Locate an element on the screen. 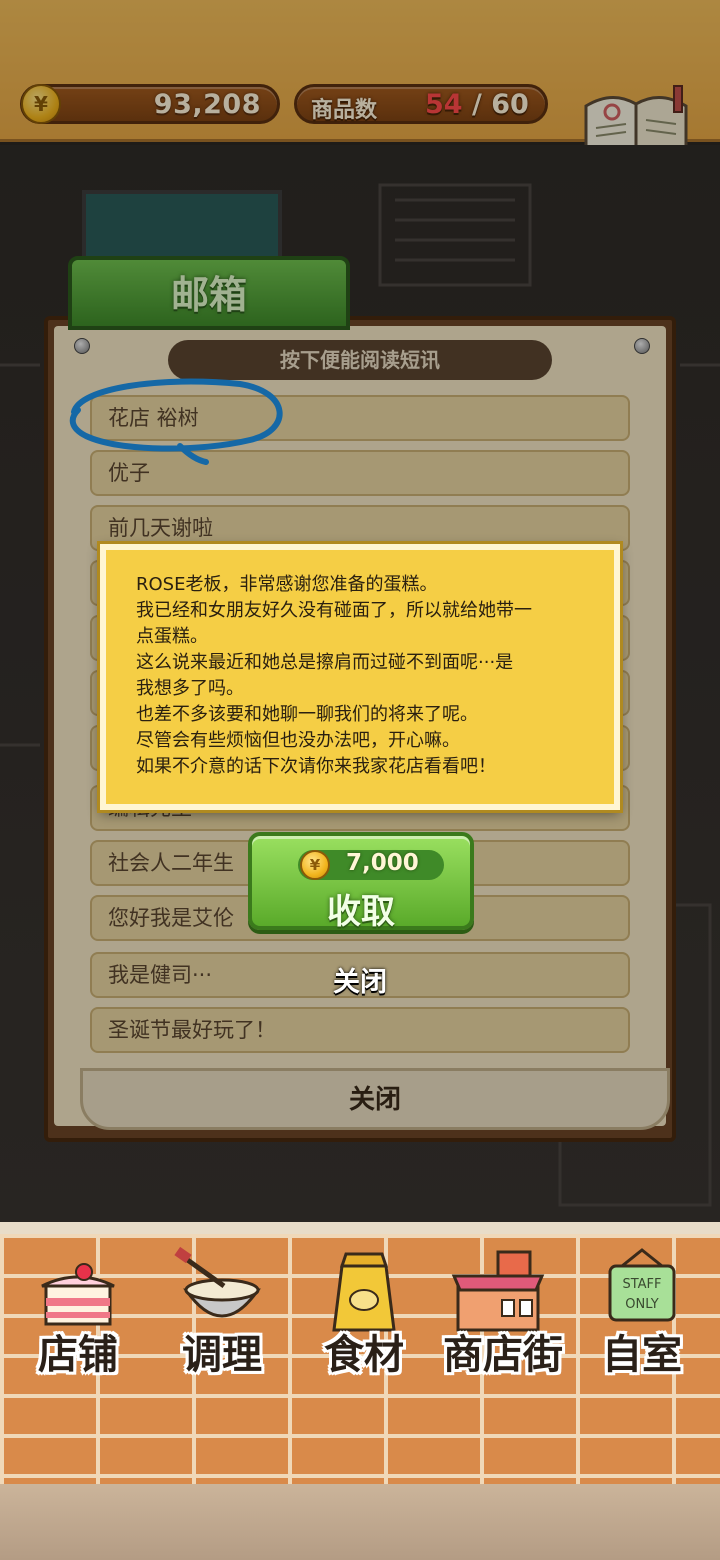 This screenshot has height=1560, width=720. nav-shop-label: 店铺 is located at coordinates (78, 1355).